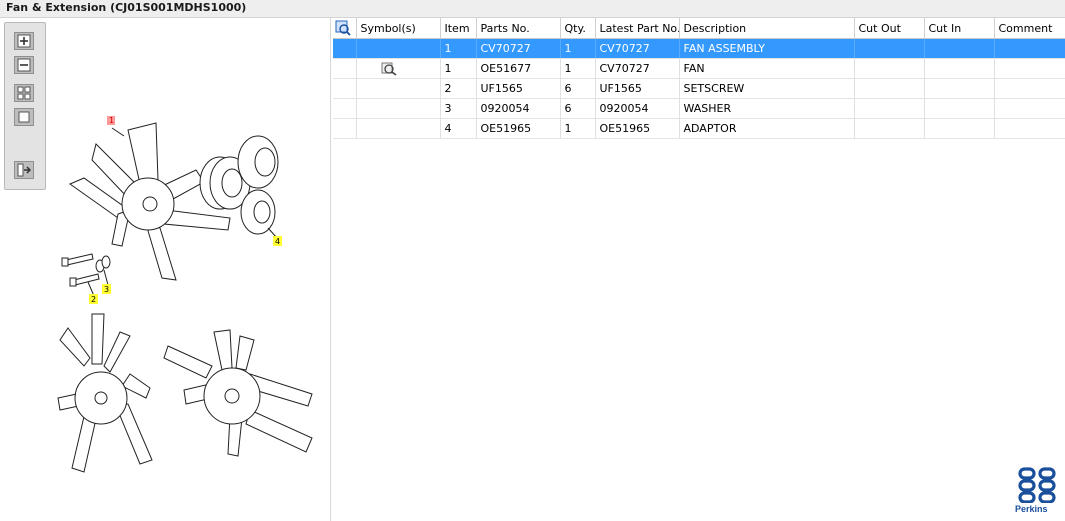 The height and width of the screenshot is (521, 1065). Describe the element at coordinates (767, 88) in the screenshot. I see `cell-description: SETSCREW` at that location.